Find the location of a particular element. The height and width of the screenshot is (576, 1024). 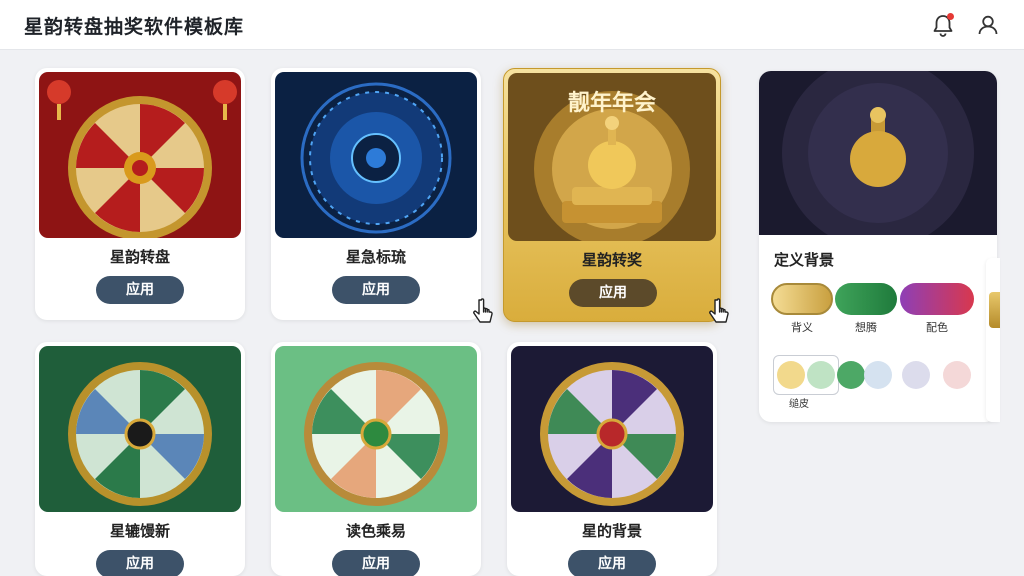

template-name: 读色乘易 is located at coordinates (375, 531).